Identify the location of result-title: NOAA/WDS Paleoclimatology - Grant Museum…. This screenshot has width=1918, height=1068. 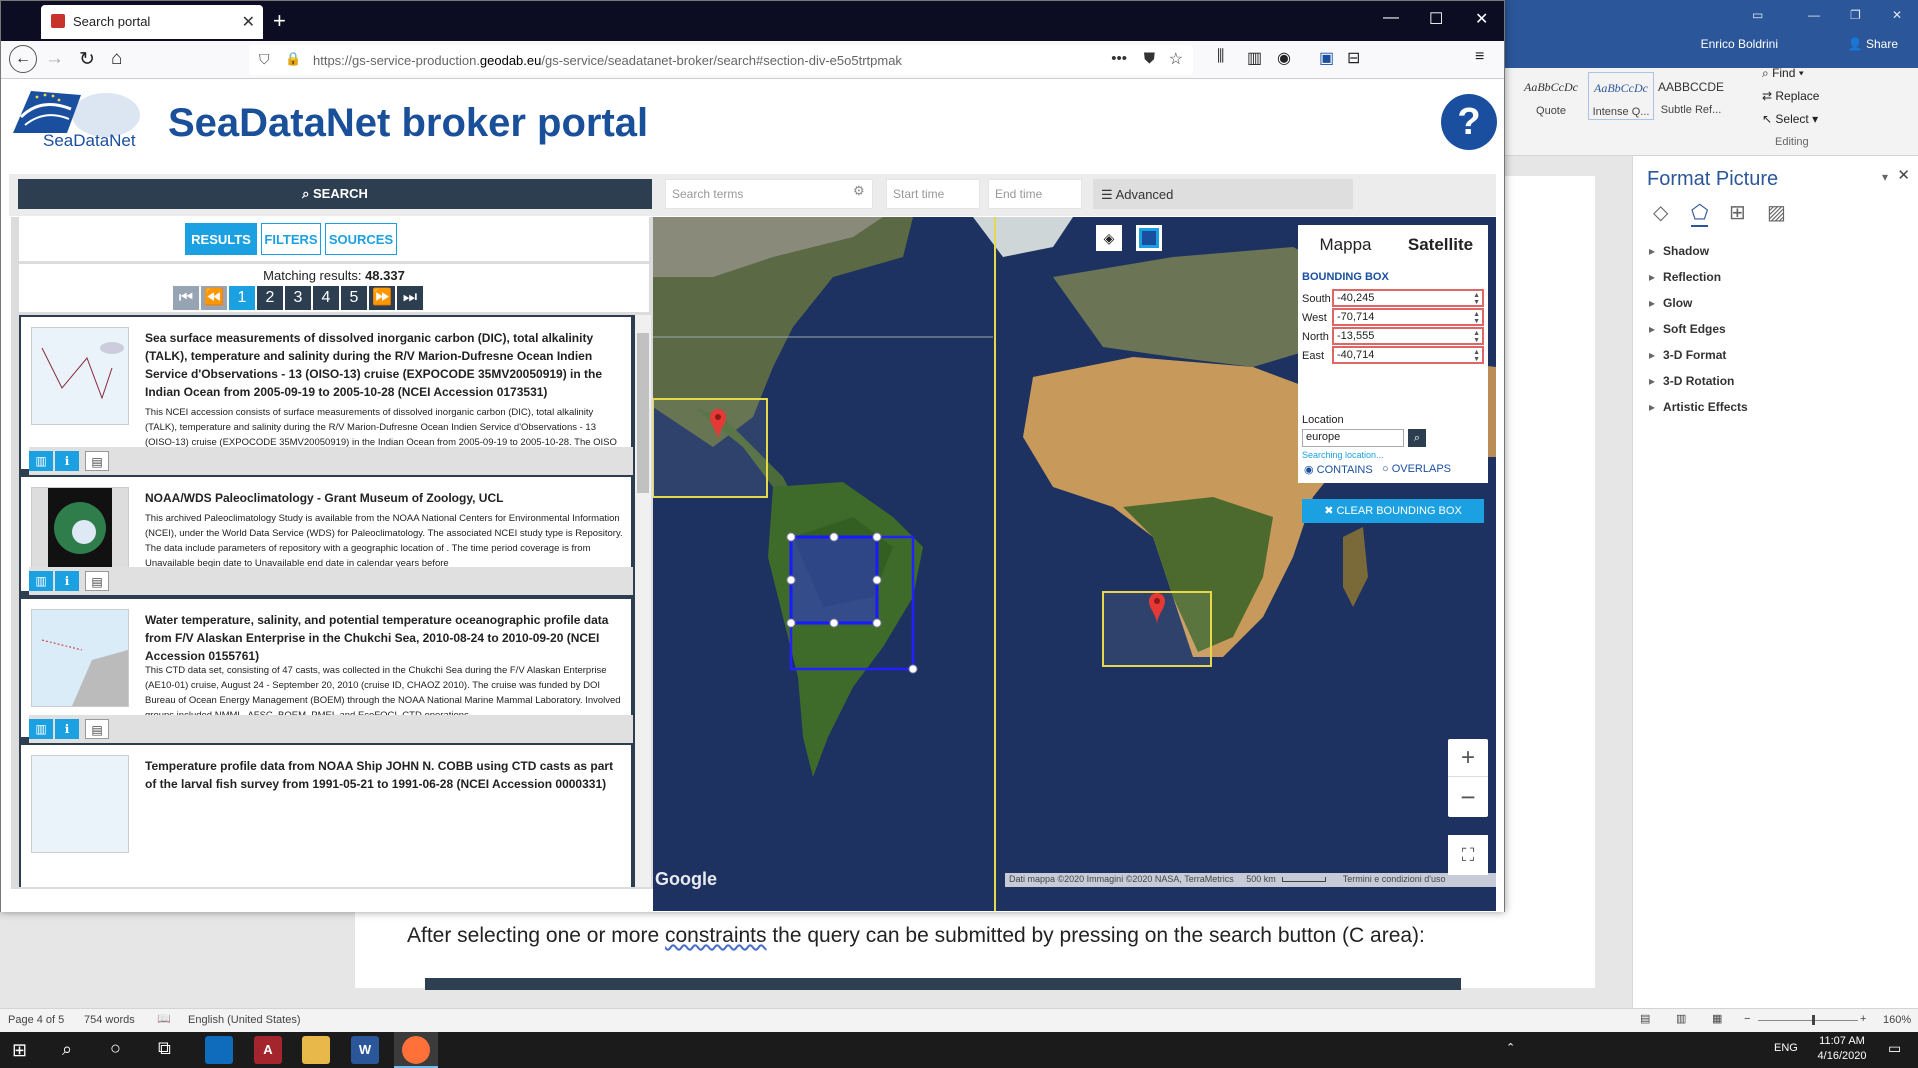
(385, 498).